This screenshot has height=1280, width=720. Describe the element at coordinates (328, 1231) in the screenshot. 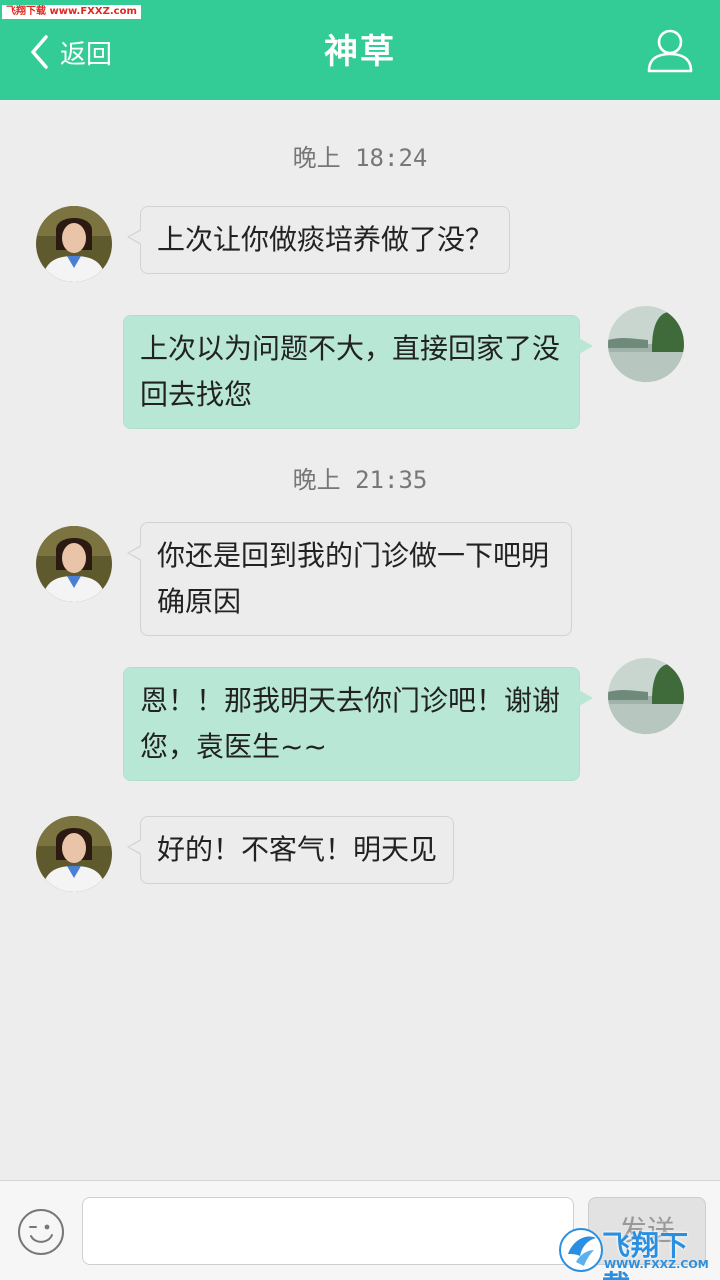

I see `message-input` at that location.